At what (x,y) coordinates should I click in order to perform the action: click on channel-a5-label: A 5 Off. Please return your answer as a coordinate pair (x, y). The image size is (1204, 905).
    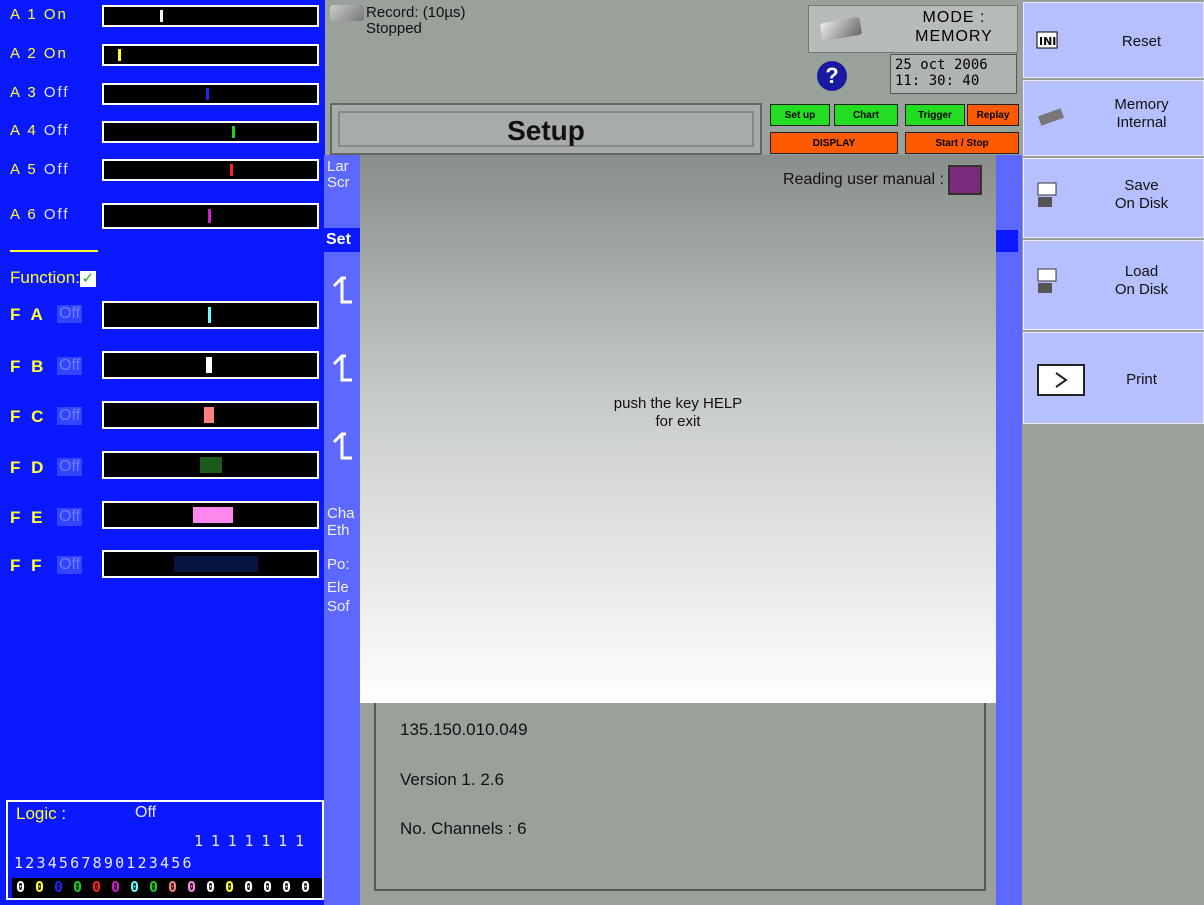
    Looking at the image, I should click on (40, 169).